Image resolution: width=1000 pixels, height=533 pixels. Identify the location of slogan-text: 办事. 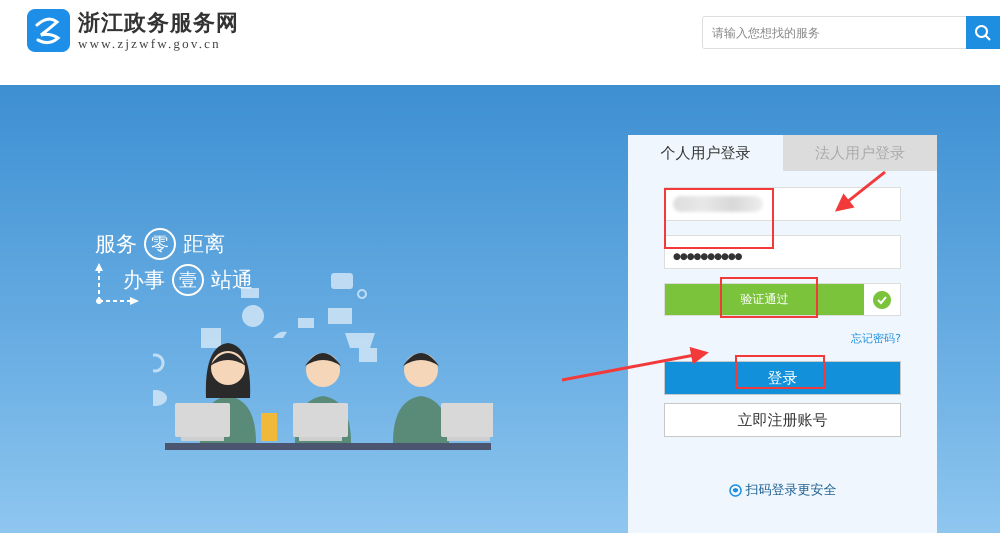
(144, 280).